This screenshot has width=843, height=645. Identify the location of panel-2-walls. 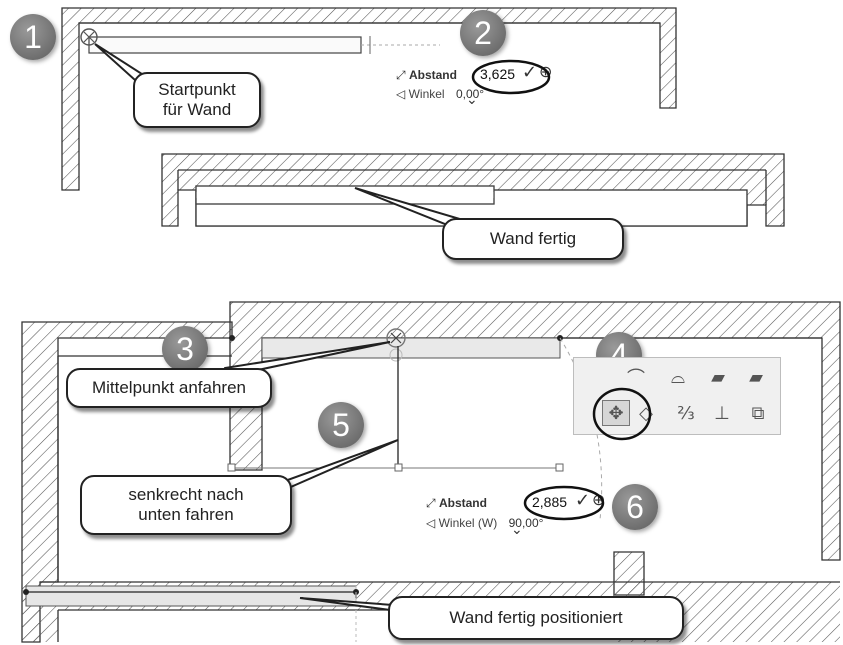
(473, 190).